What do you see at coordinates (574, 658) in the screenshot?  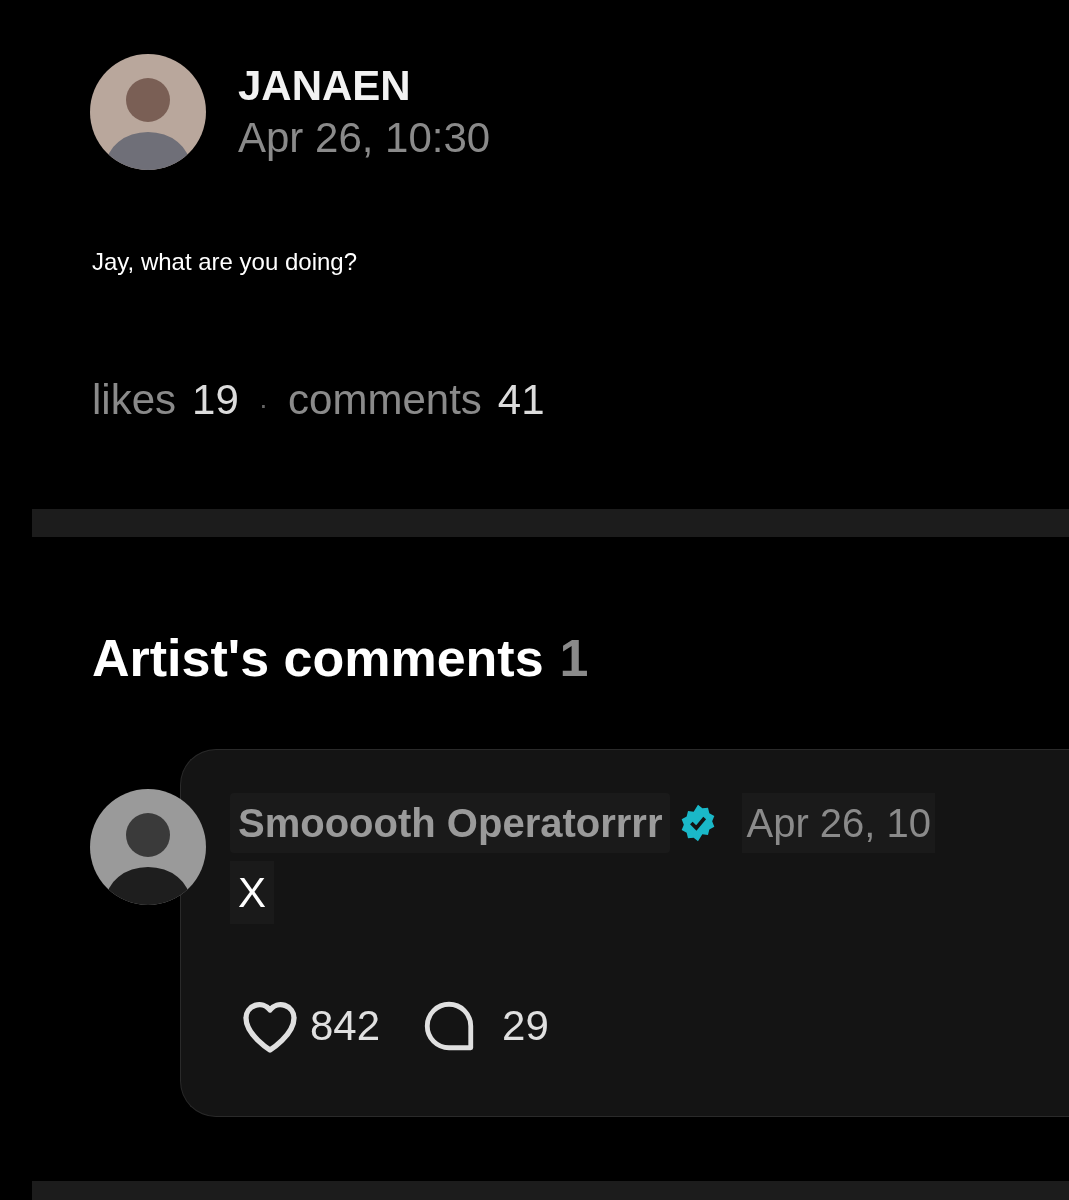 I see `section-count: 1` at bounding box center [574, 658].